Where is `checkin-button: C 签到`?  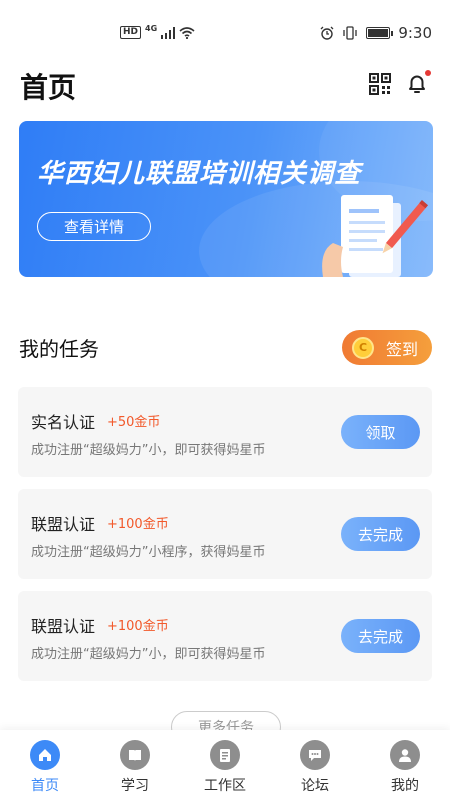
checkin-button: C 签到 is located at coordinates (387, 347).